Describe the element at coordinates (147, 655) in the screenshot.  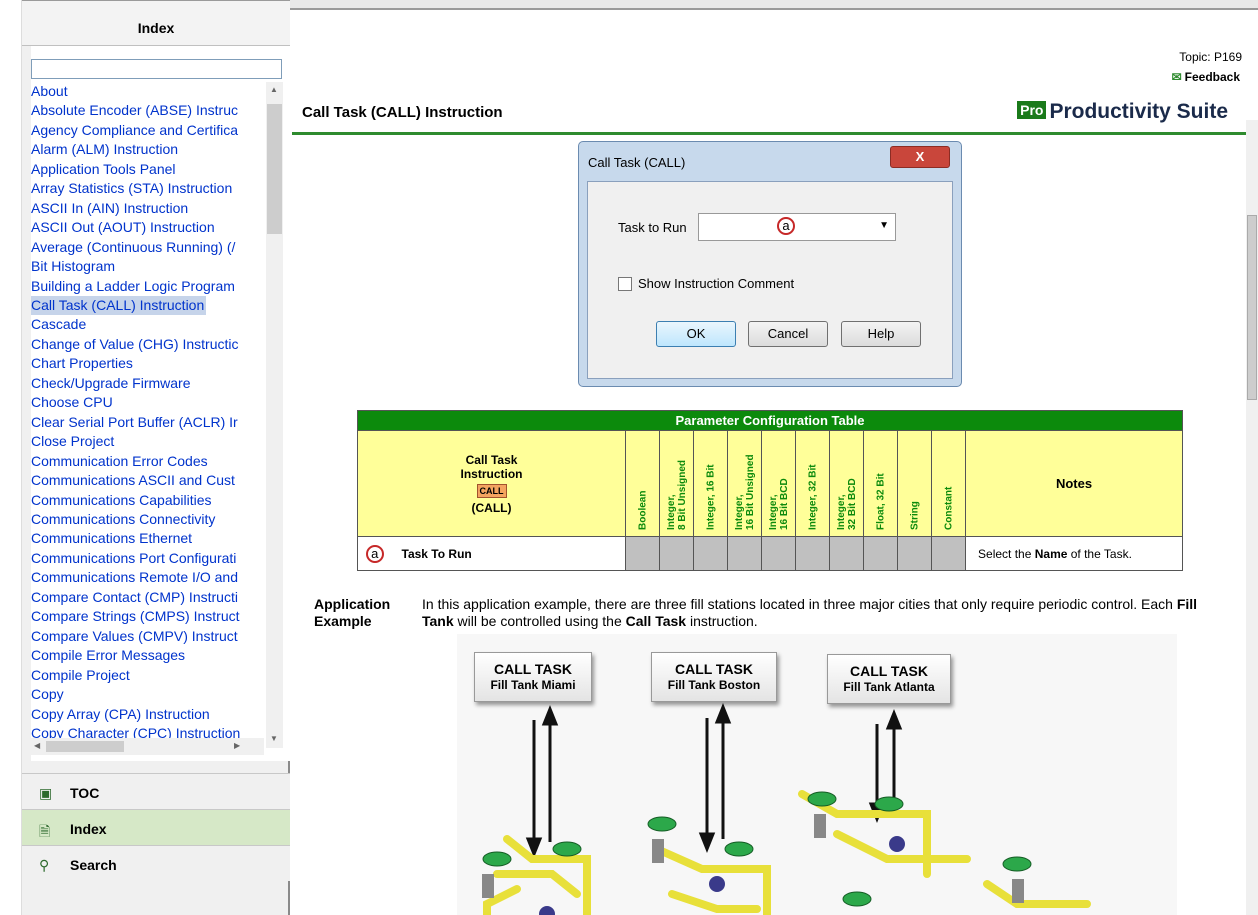
I see `index-item: Compile Error Messages` at that location.